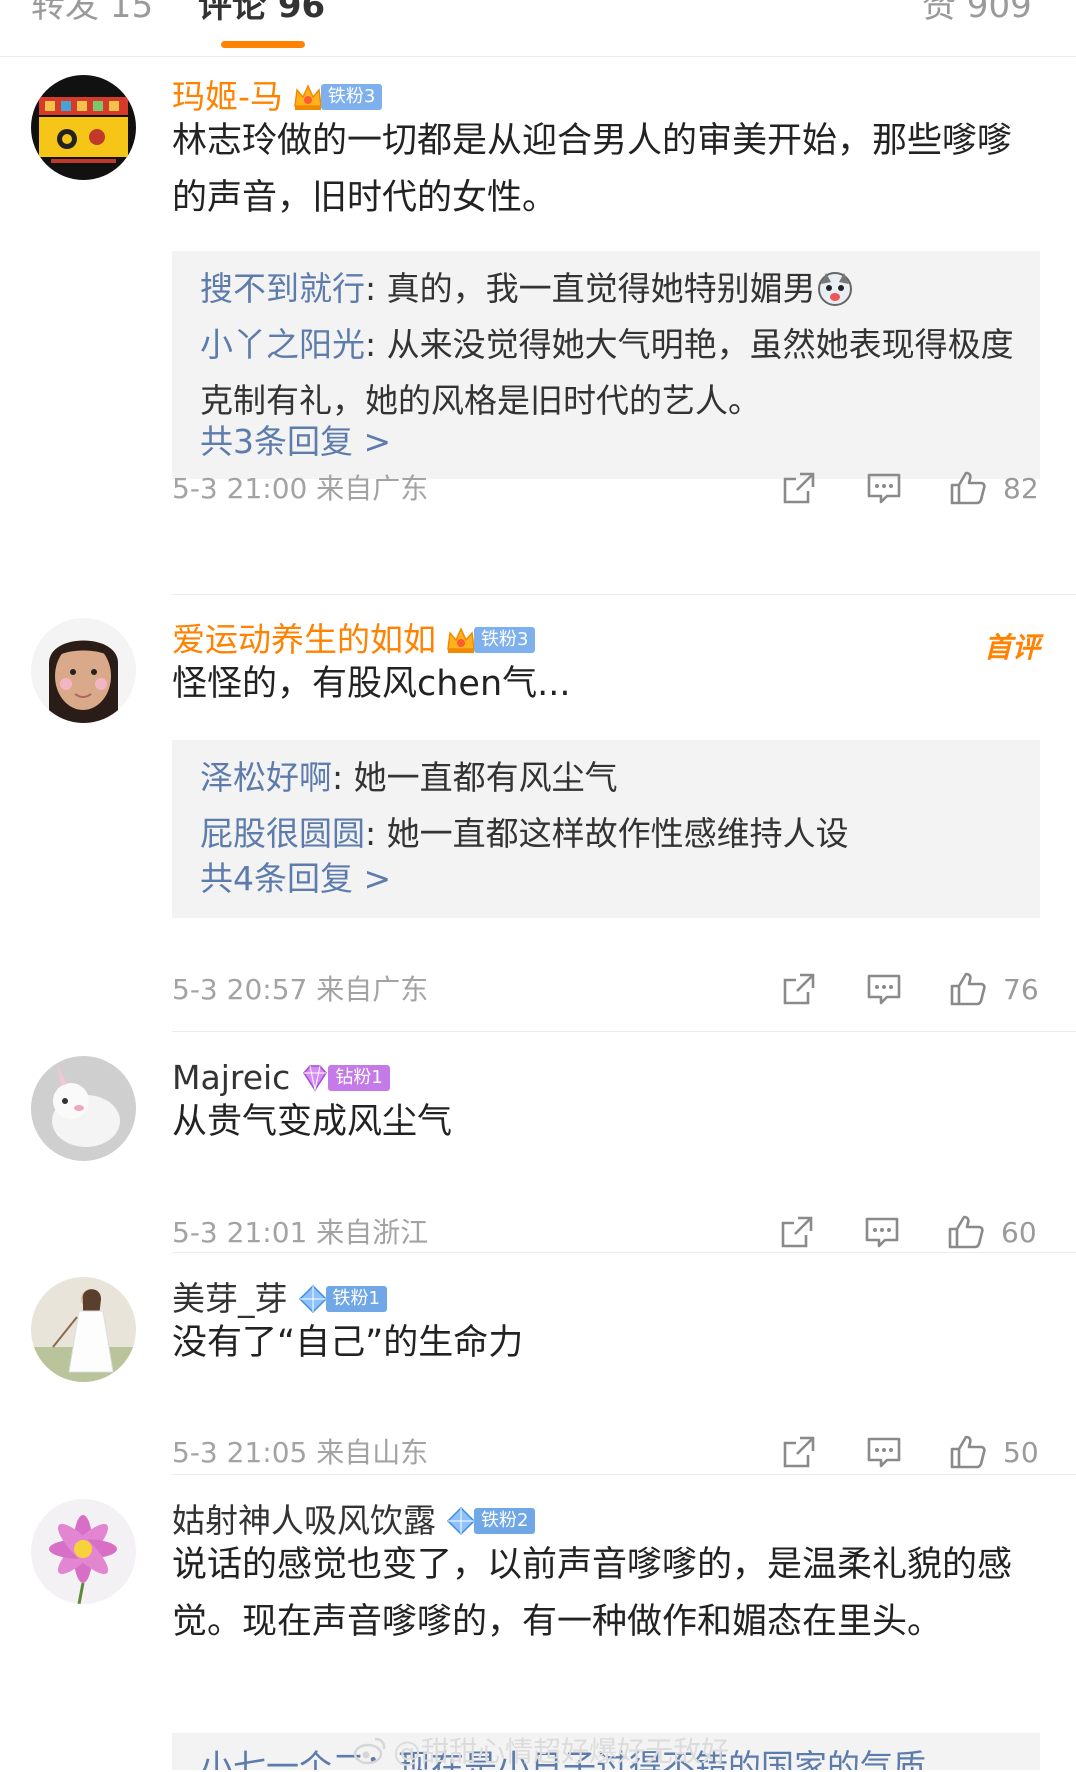  What do you see at coordinates (295, 442) in the screenshot?
I see `more-replies-link: 共3条回复 >` at bounding box center [295, 442].